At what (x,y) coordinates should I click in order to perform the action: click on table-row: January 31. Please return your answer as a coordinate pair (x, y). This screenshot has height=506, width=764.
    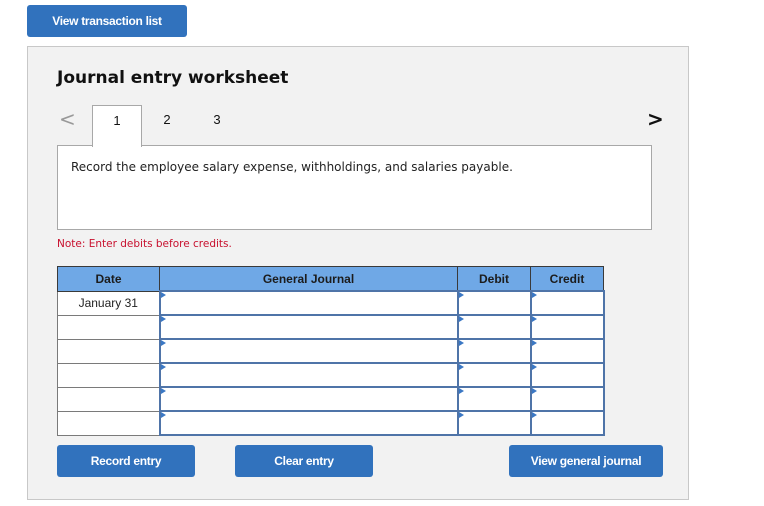
    Looking at the image, I should click on (331, 303).